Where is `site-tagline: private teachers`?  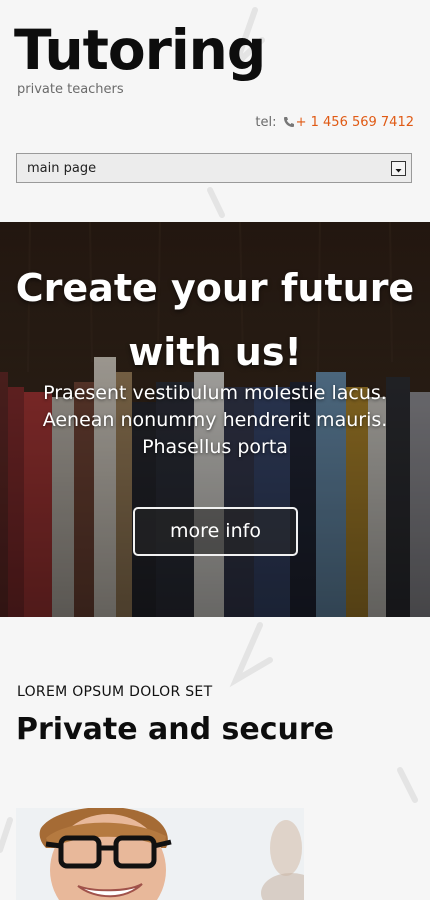 site-tagline: private teachers is located at coordinates (70, 89).